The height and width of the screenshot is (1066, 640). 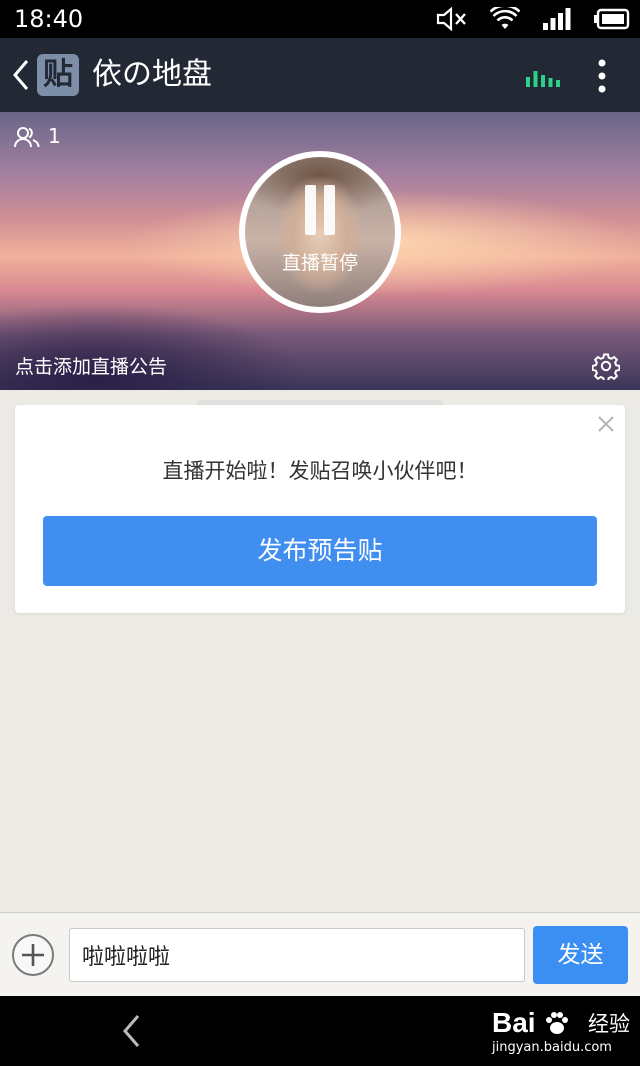 I want to click on close-icon, so click(x=606, y=424).